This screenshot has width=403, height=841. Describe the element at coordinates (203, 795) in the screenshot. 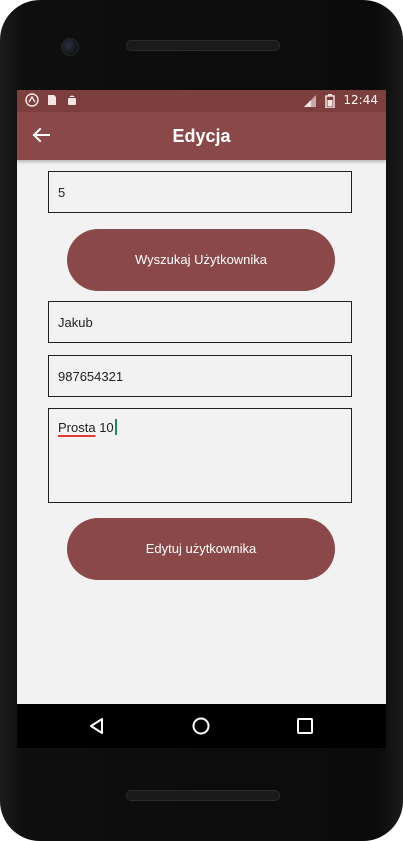

I see `bottom-speaker` at that location.